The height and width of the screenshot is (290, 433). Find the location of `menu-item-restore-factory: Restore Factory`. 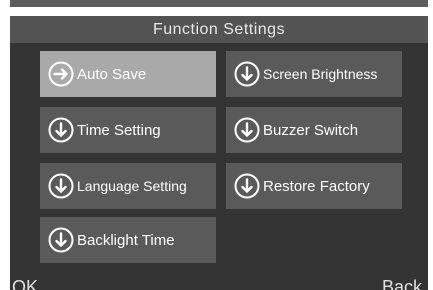

menu-item-restore-factory: Restore Factory is located at coordinates (314, 186).